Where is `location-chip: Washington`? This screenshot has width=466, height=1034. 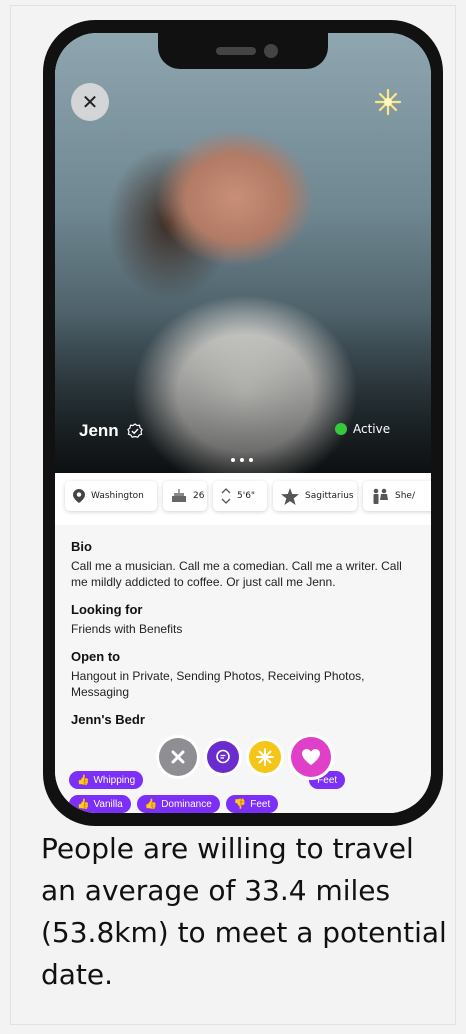
location-chip: Washington is located at coordinates (111, 496).